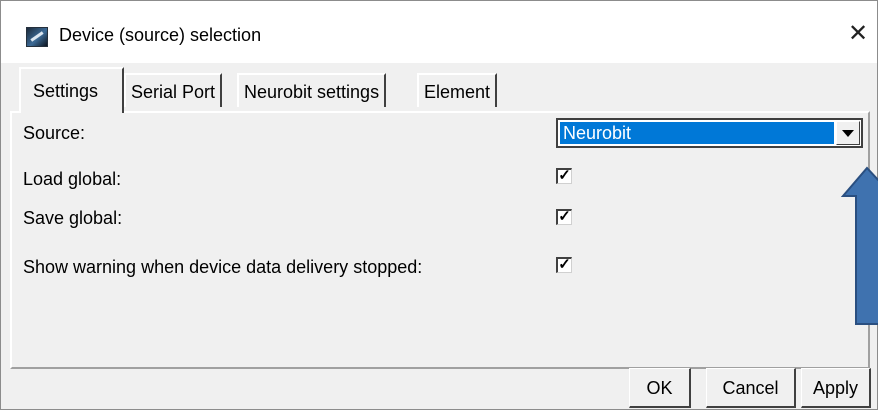 This screenshot has width=878, height=410. I want to click on annotation-arrow-up, so click(859, 245).